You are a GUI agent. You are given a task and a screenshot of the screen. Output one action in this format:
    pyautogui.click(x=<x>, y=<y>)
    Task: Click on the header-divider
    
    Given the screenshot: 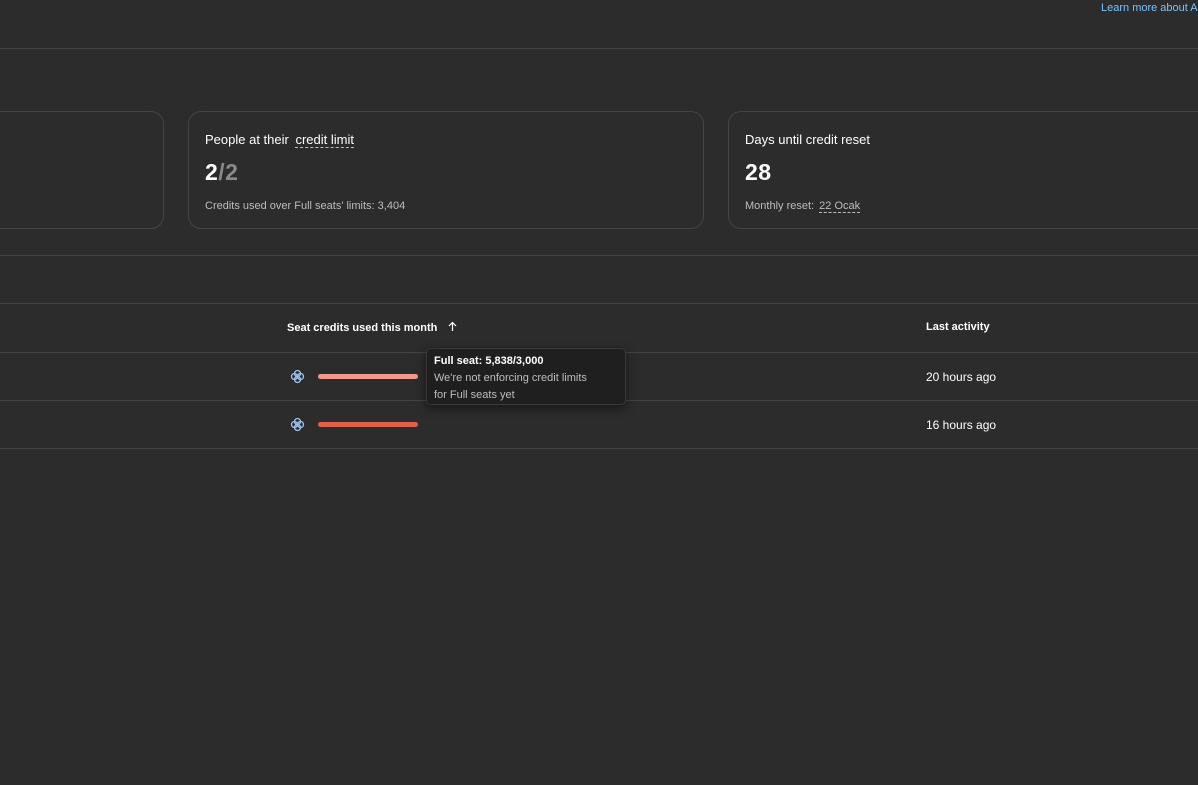 What is the action you would take?
    pyautogui.click(x=599, y=48)
    